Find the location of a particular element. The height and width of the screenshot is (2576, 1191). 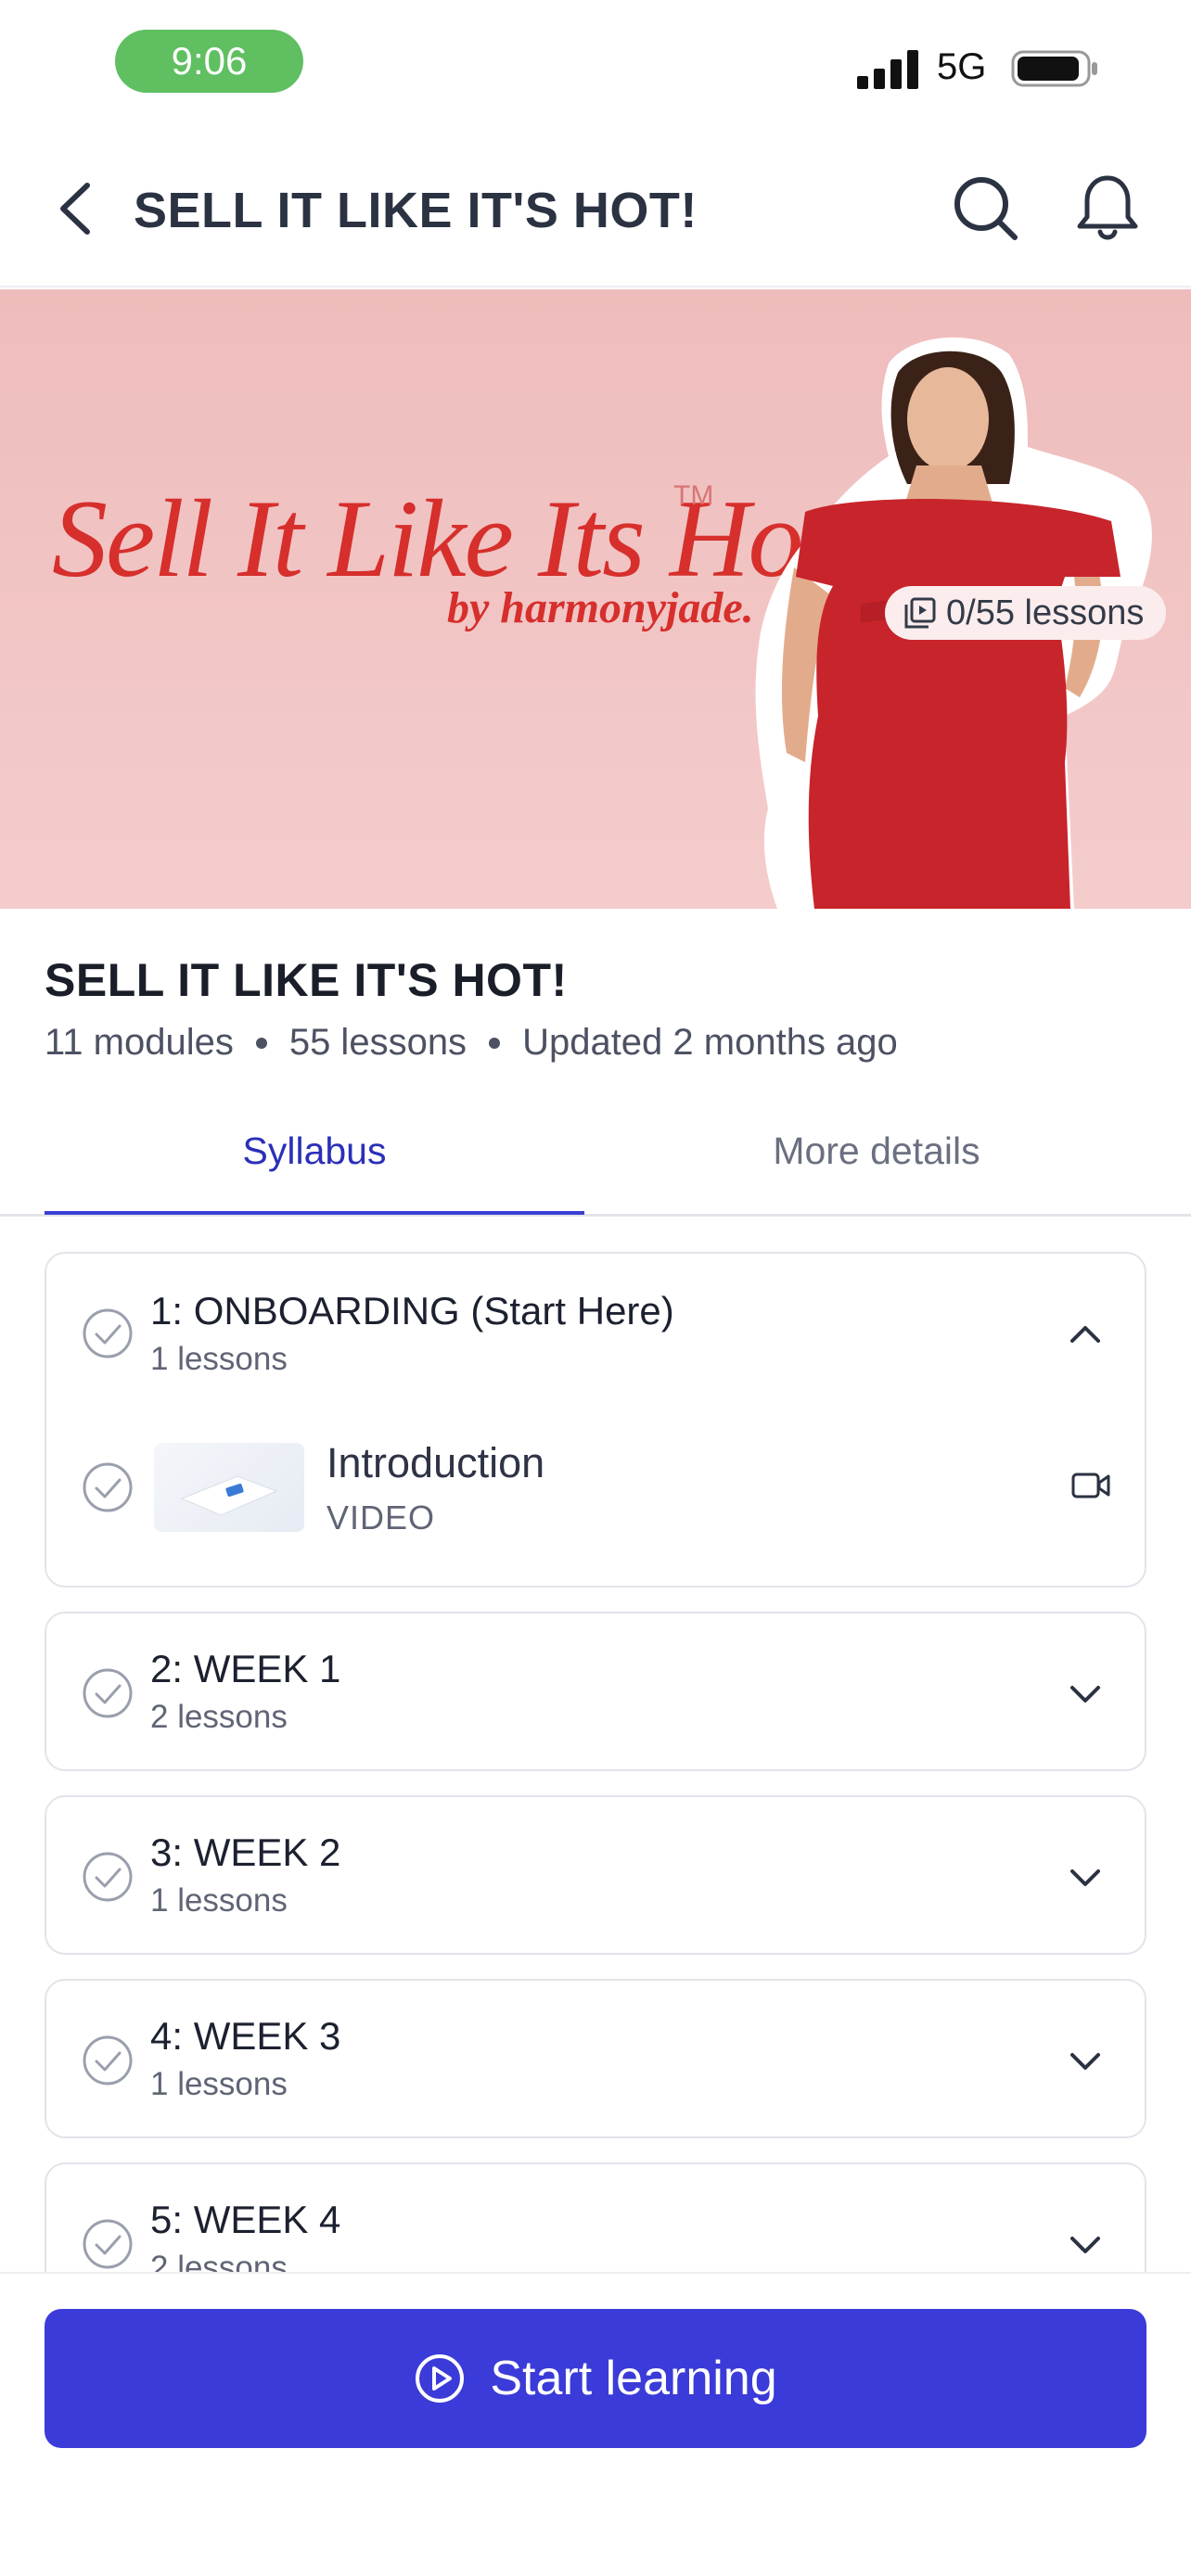

video-camera-icon is located at coordinates (1090, 1485).